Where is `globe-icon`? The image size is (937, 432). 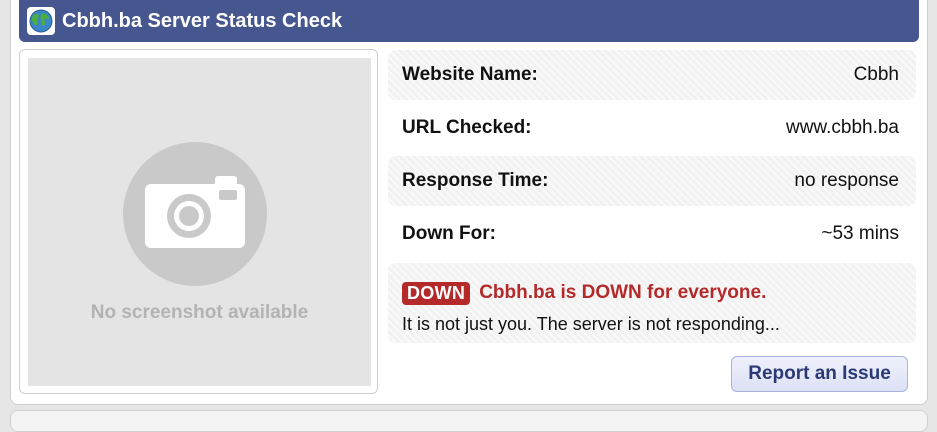
globe-icon is located at coordinates (41, 21).